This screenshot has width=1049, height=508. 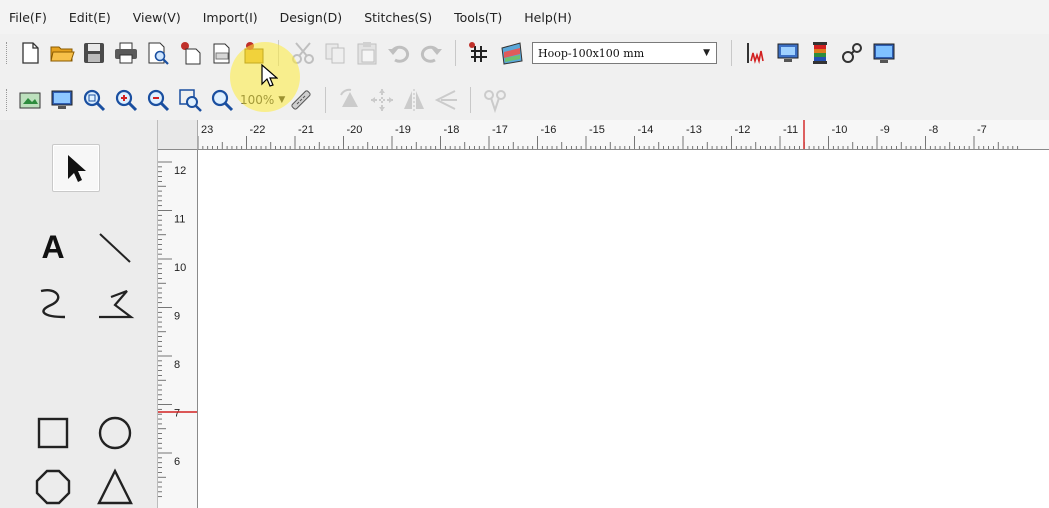 I want to click on ruler-label: -22, so click(x=258, y=130).